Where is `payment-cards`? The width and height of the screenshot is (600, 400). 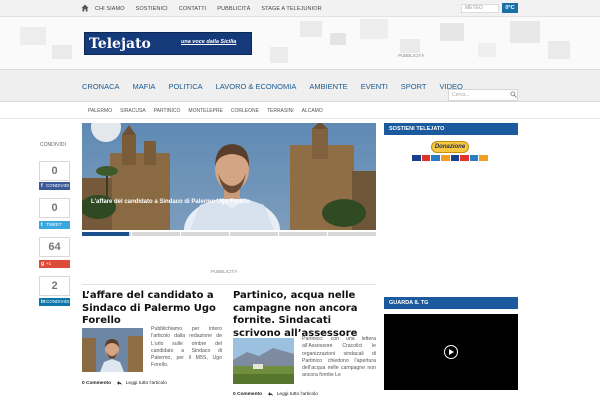
payment-cards is located at coordinates (450, 158).